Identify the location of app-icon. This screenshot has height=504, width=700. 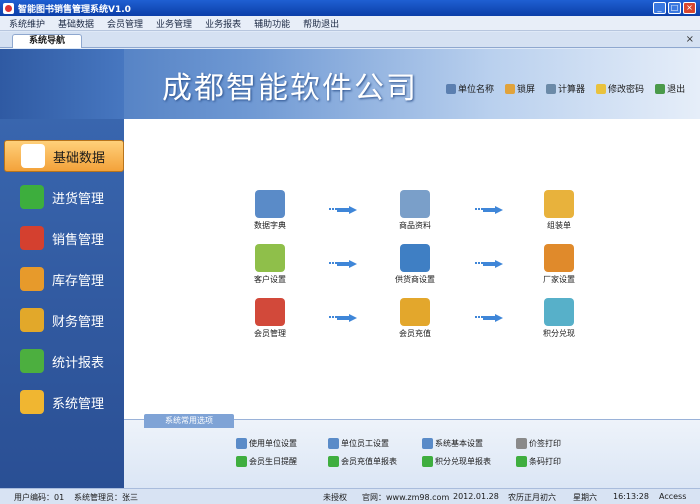
(8, 8).